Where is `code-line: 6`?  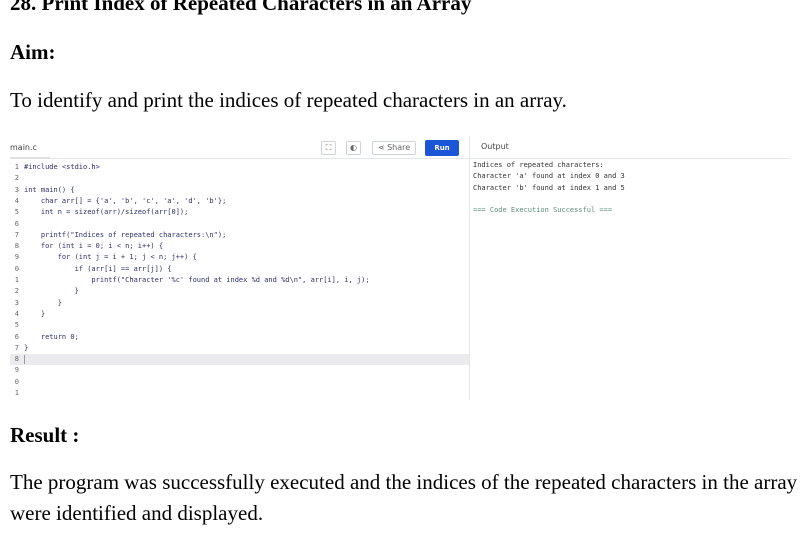
code-line: 6 is located at coordinates (239, 224).